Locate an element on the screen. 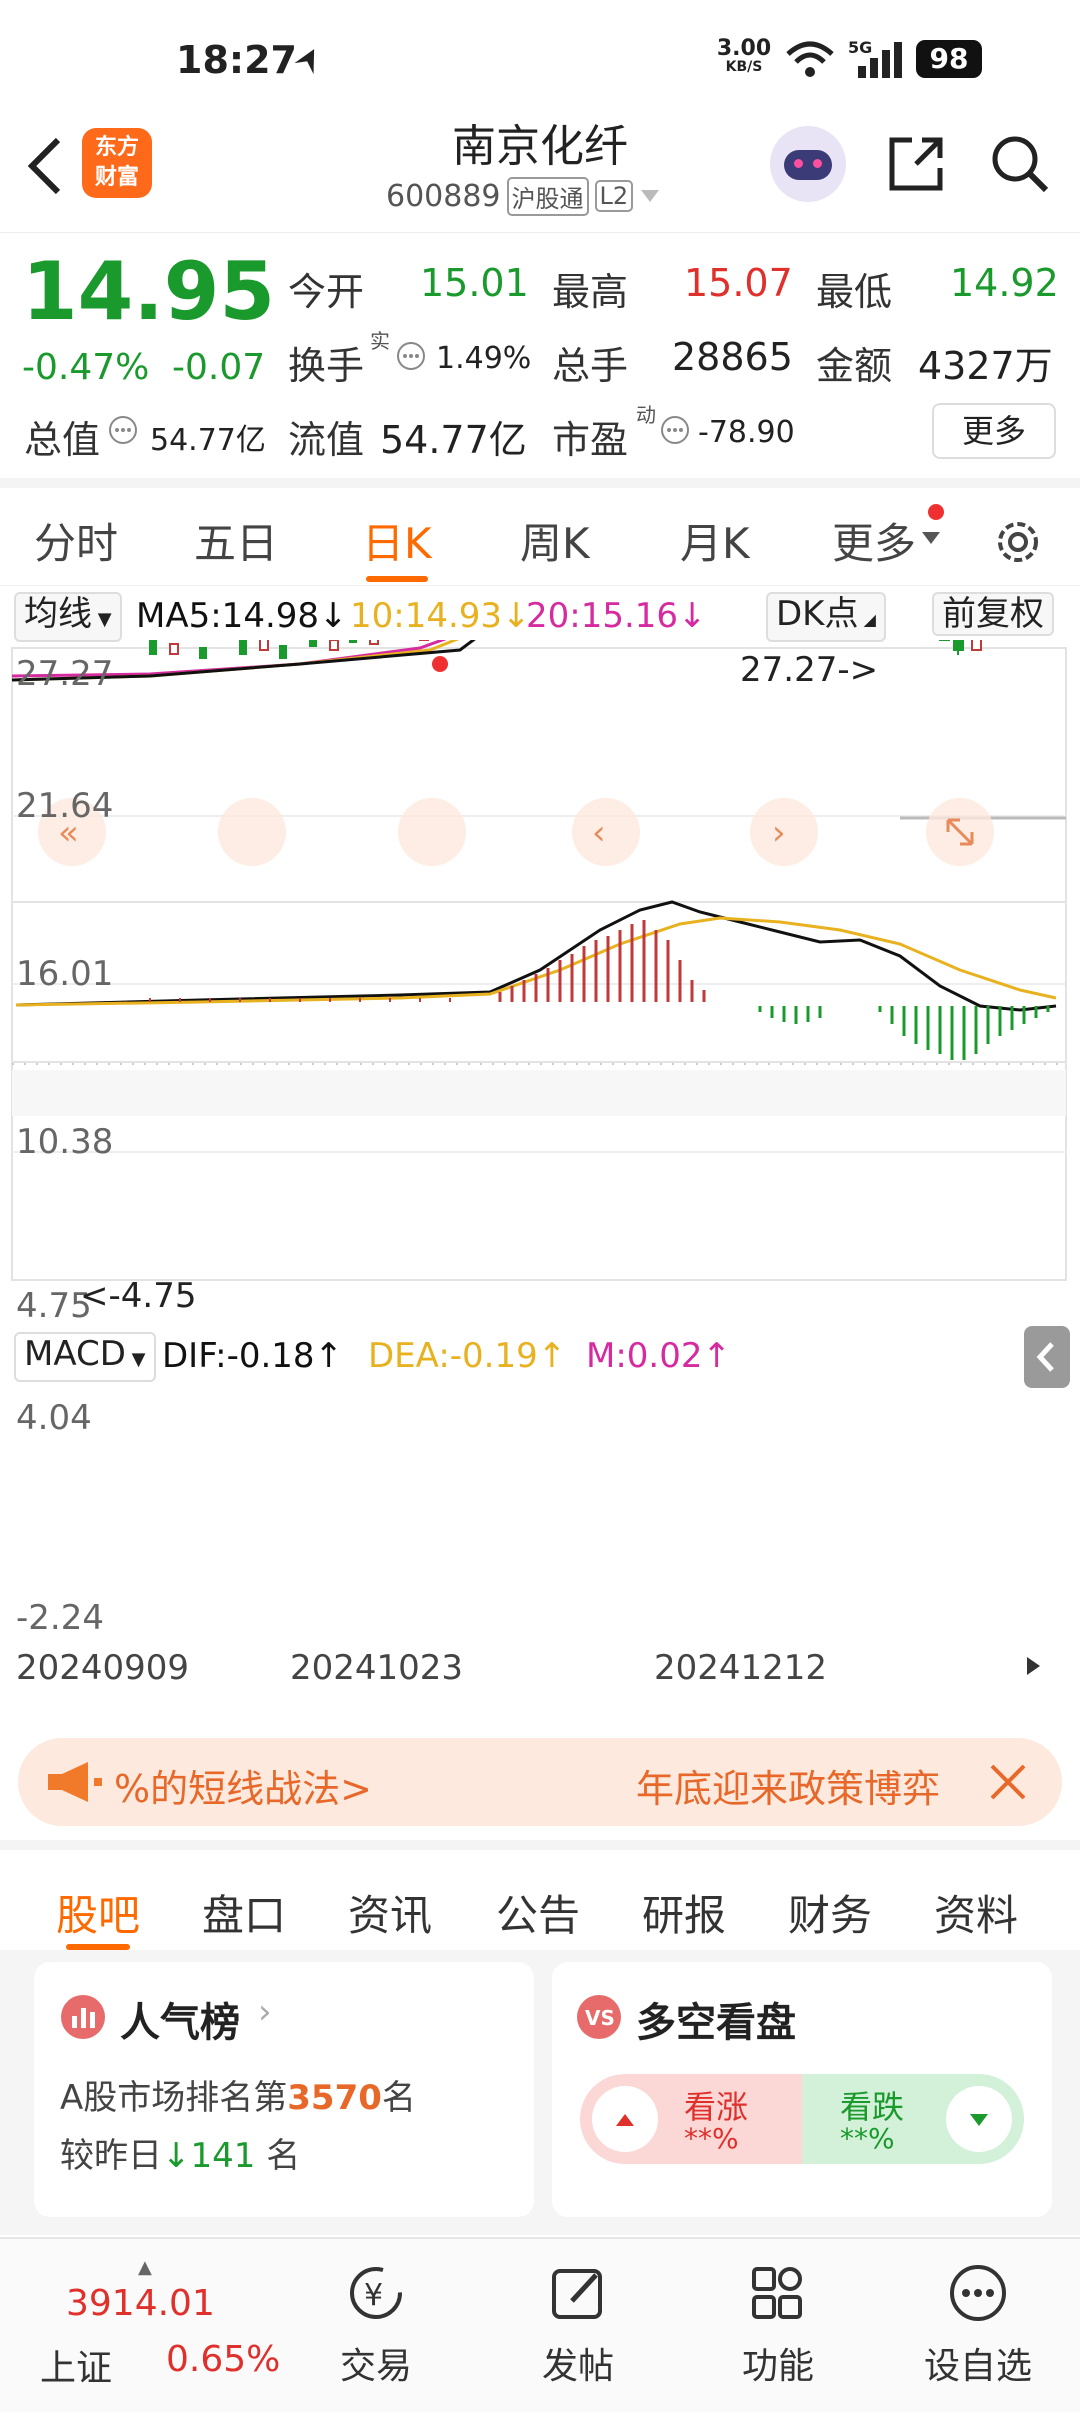 The image size is (1080, 2412). triangle-up-icon is located at coordinates (625, 2120).